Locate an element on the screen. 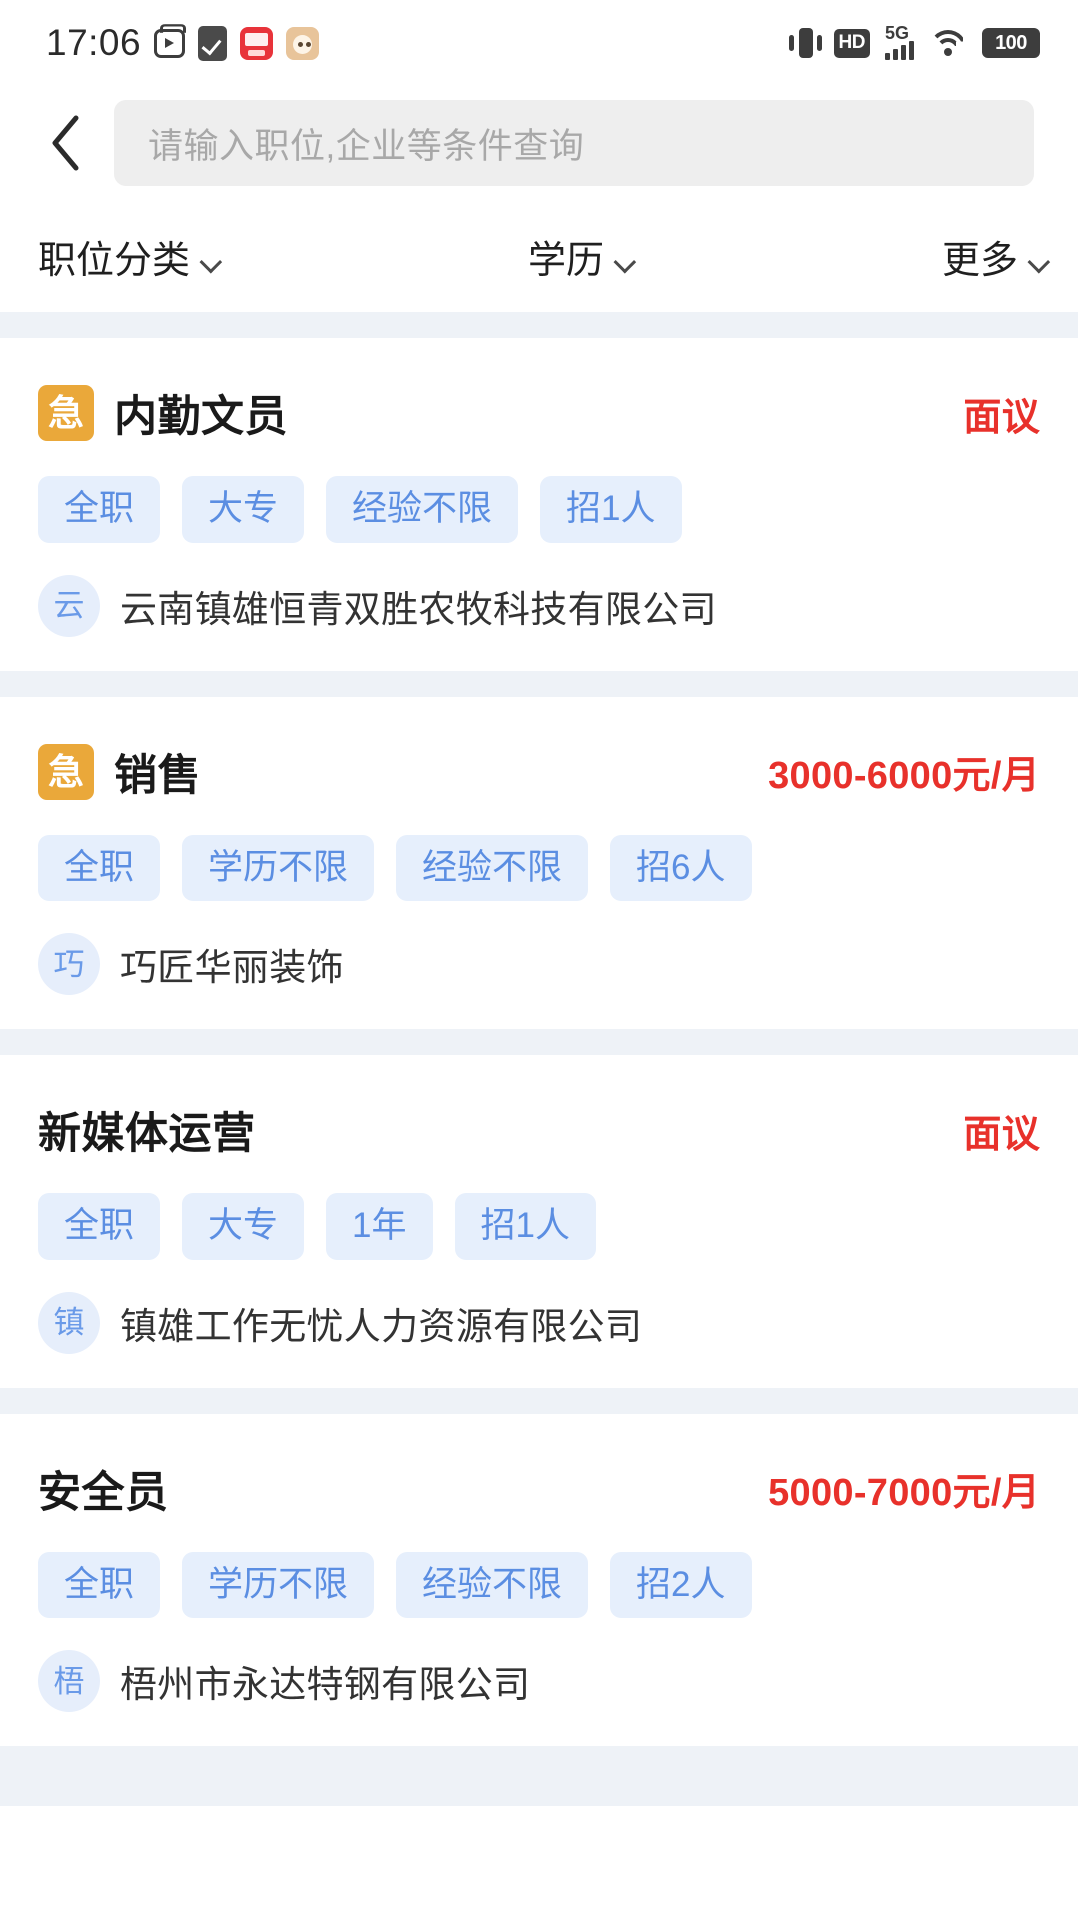  company-avatar: 梧 is located at coordinates (69, 1681).